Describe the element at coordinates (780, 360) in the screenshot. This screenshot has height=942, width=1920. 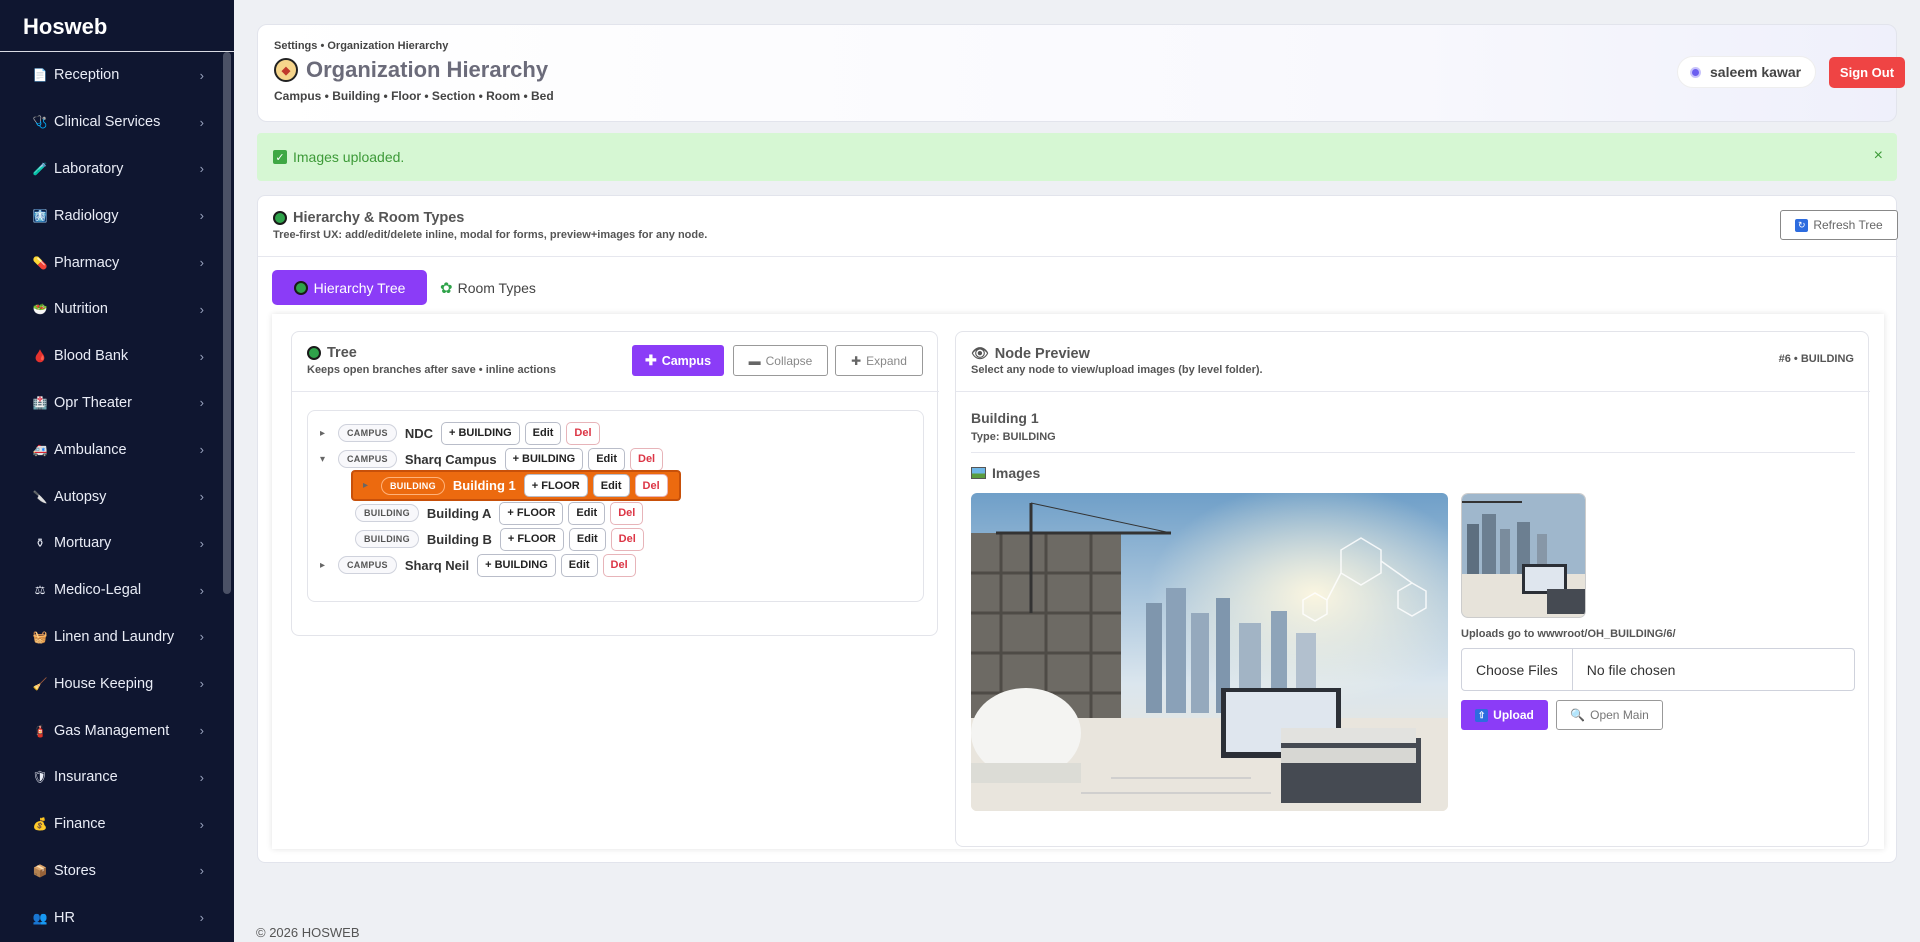
I see `collapse-button: ▬ Collapse` at that location.